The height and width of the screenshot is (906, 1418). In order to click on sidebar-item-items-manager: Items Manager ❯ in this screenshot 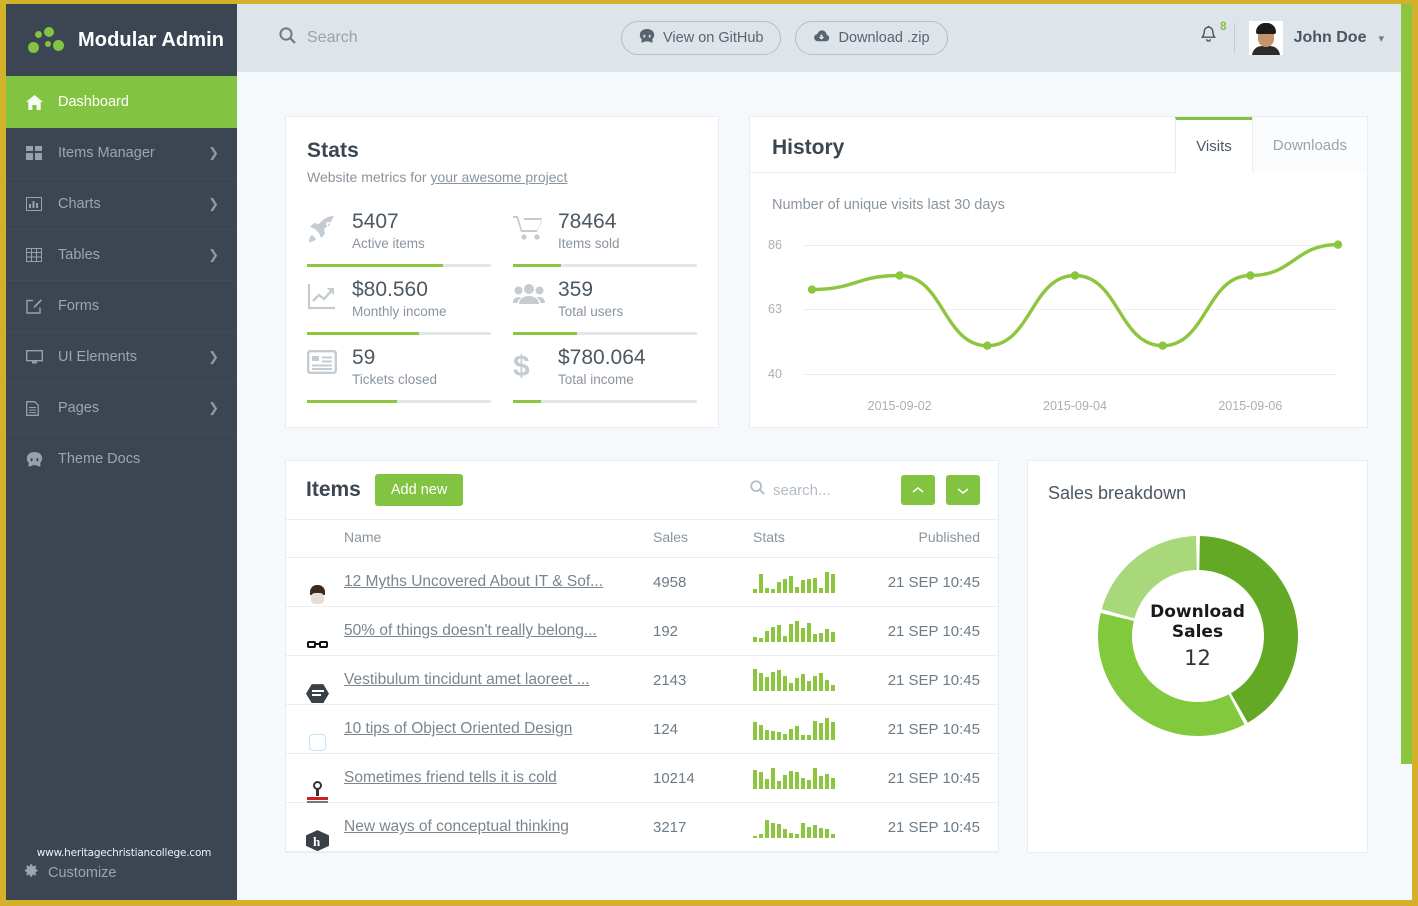, I will do `click(121, 153)`.